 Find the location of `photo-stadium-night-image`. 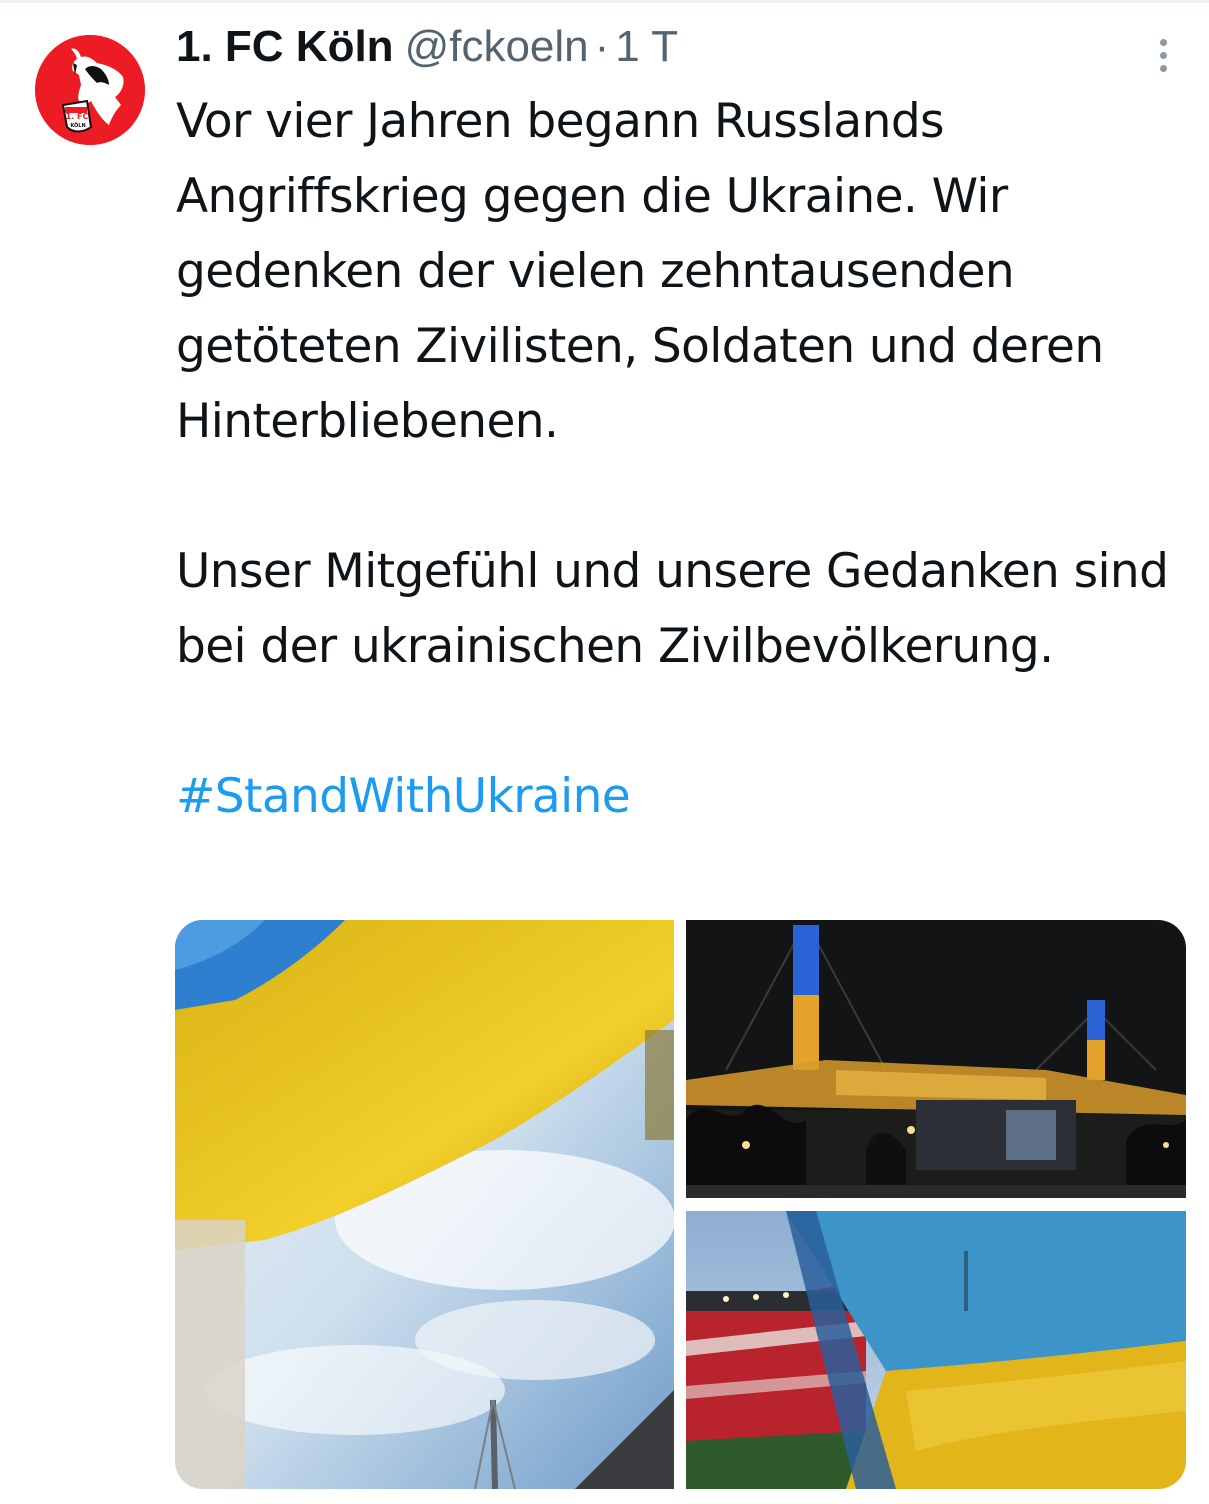

photo-stadium-night-image is located at coordinates (936, 1059).